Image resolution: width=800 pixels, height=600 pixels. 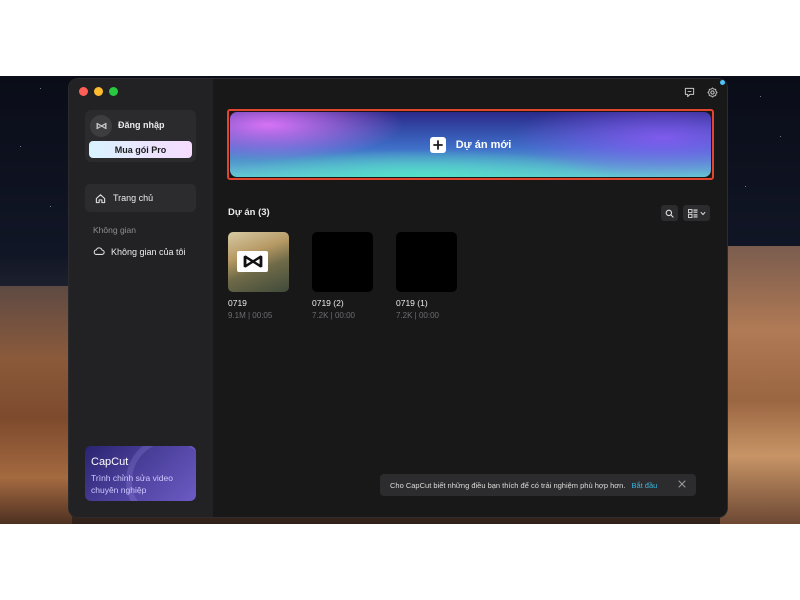 I want to click on projects-heading: Dự án (3), so click(x=249, y=212).